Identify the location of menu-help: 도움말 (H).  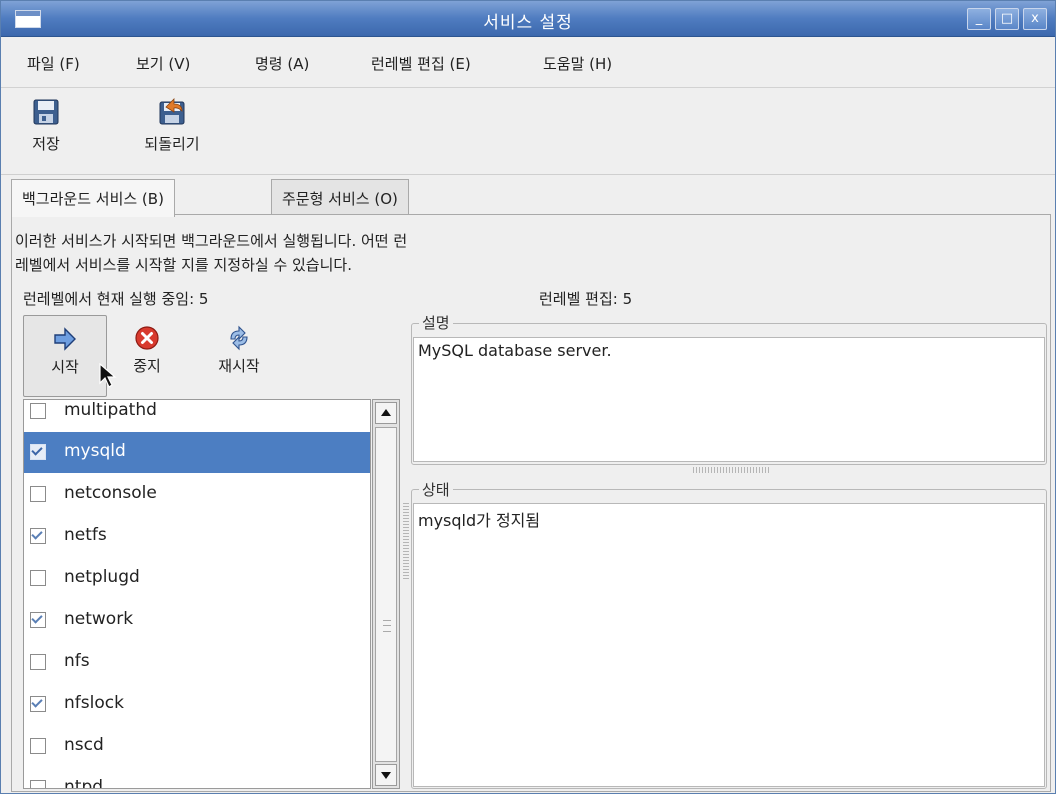
(577, 63).